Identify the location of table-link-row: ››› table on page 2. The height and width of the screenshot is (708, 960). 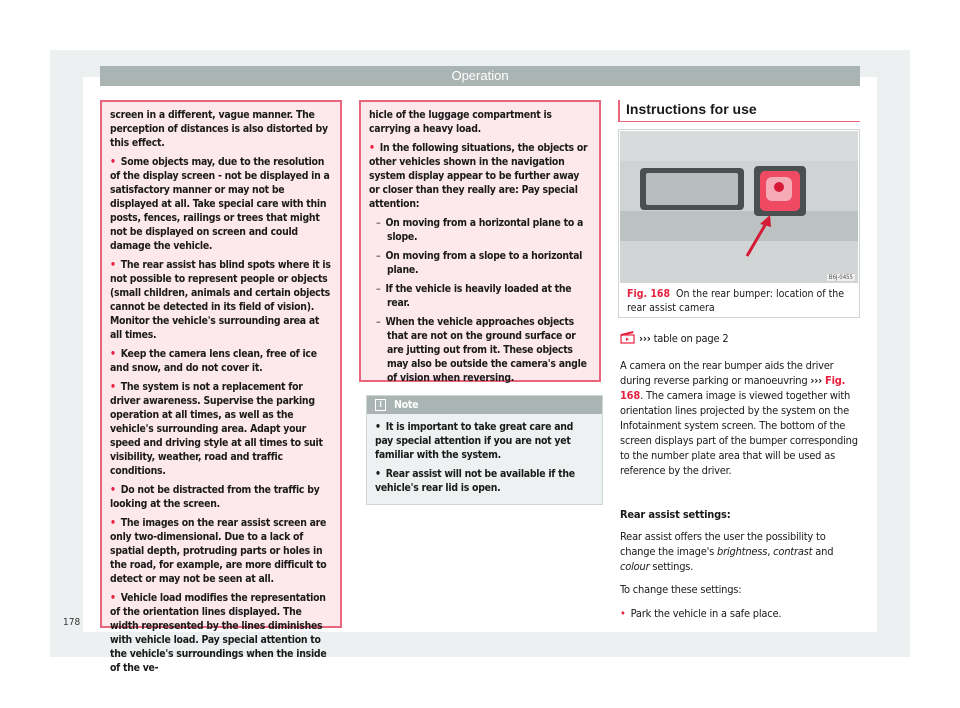
(740, 339).